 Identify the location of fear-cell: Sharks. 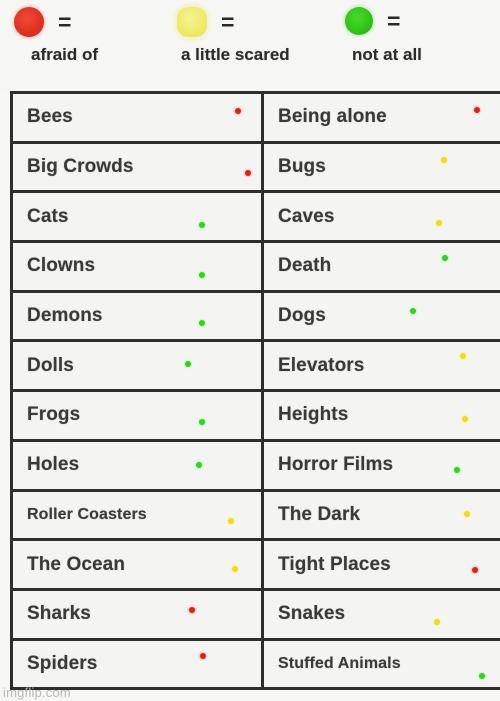
(138, 614).